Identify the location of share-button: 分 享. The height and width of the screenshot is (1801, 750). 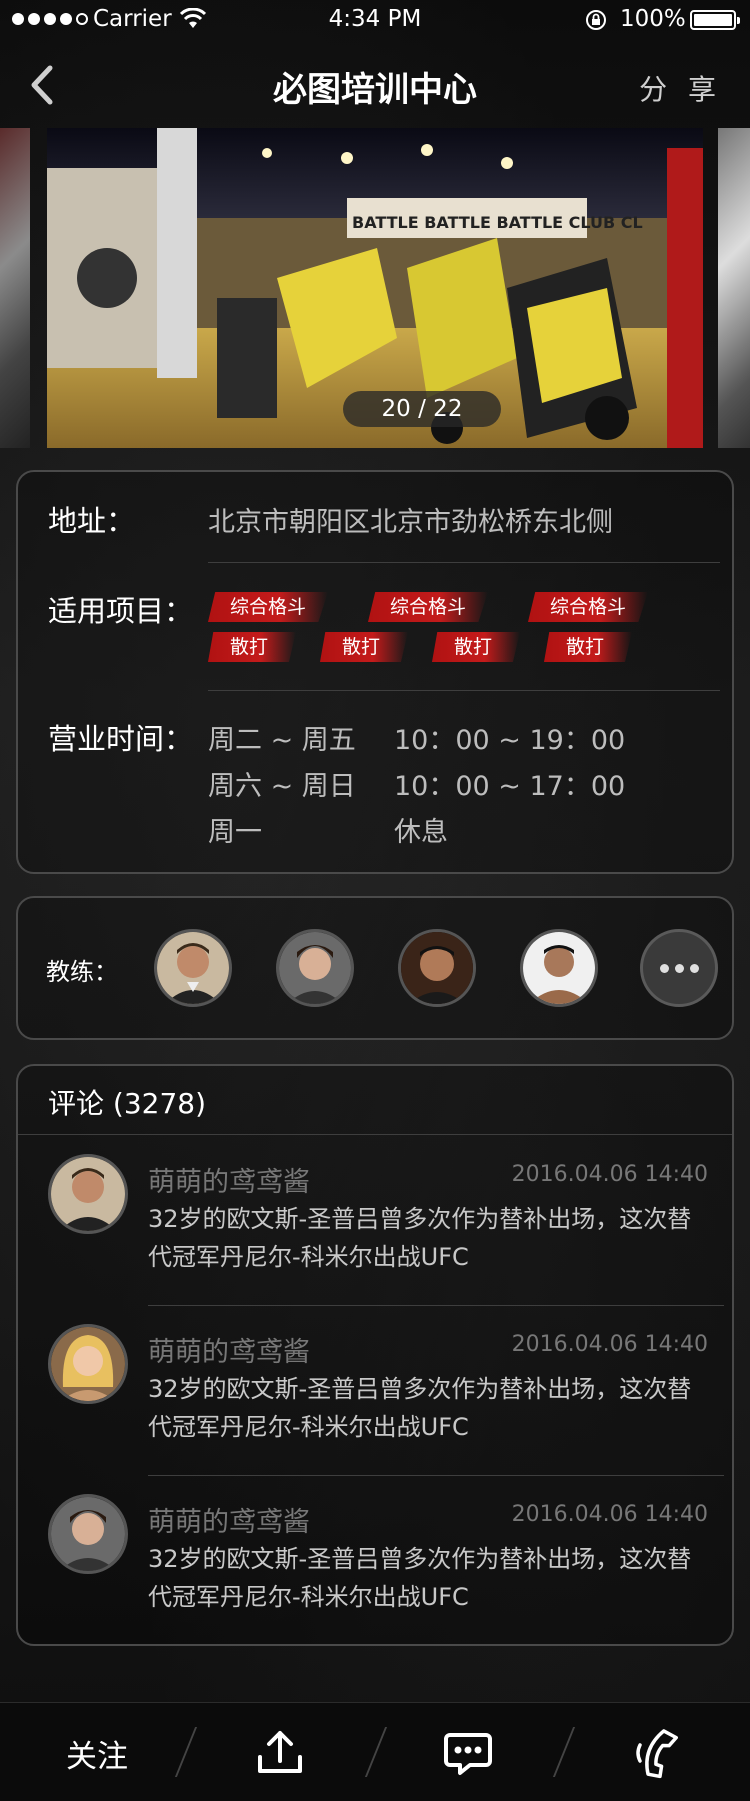
(680, 88).